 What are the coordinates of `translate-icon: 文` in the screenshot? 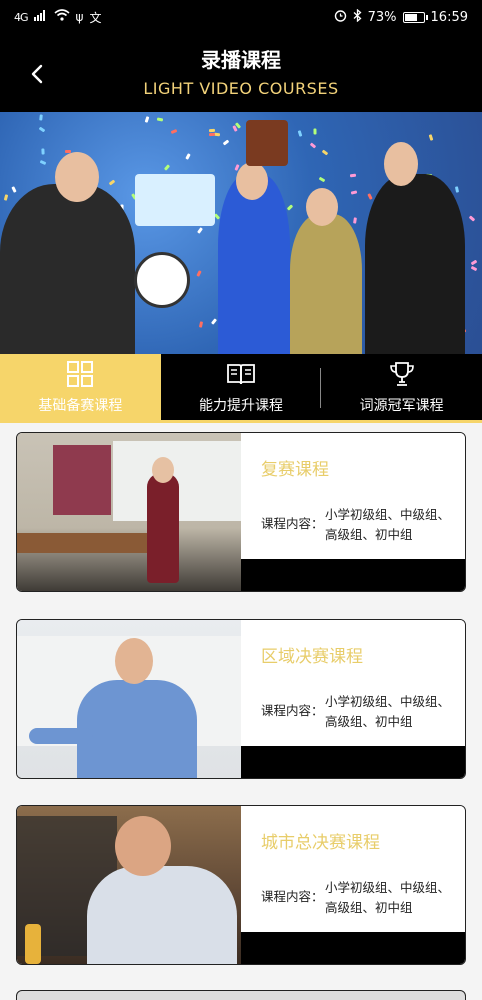 It's located at (95, 17).